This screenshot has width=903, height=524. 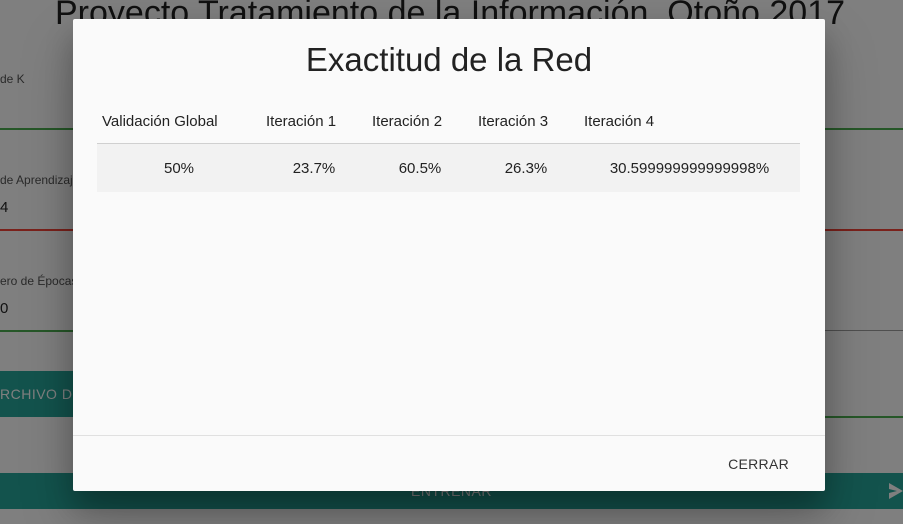 I want to click on cell-iteration-2: 60.5%, so click(x=420, y=167).